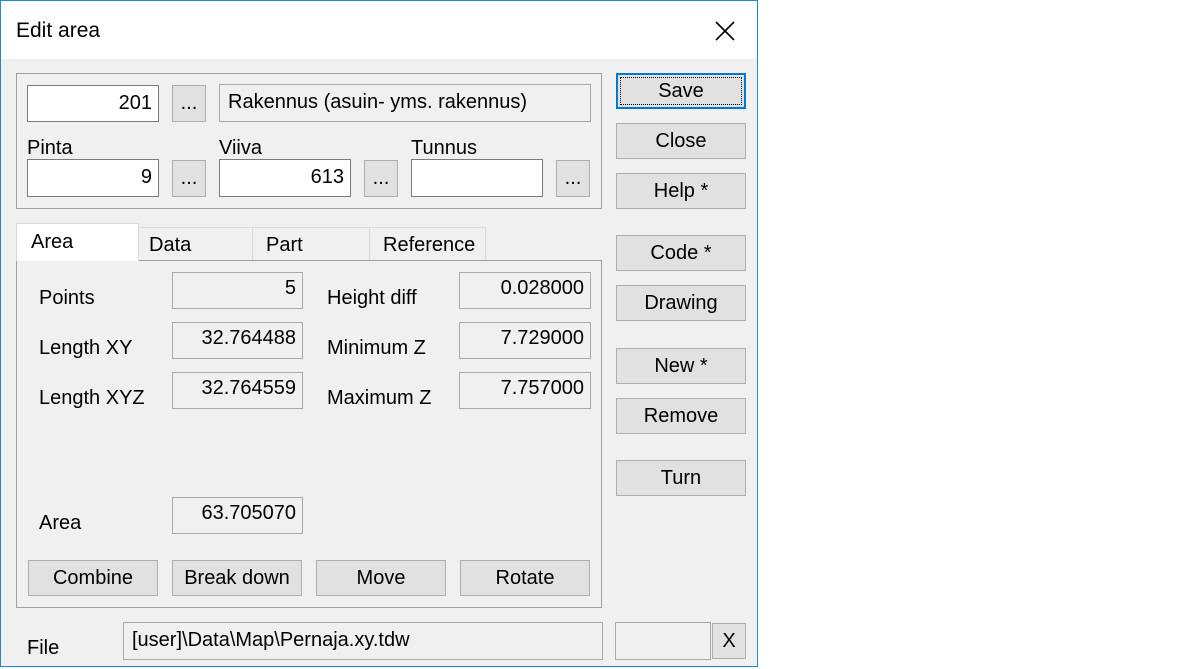 This screenshot has height=669, width=1200. What do you see at coordinates (93, 178) in the screenshot?
I see `pinta-input: 9` at bounding box center [93, 178].